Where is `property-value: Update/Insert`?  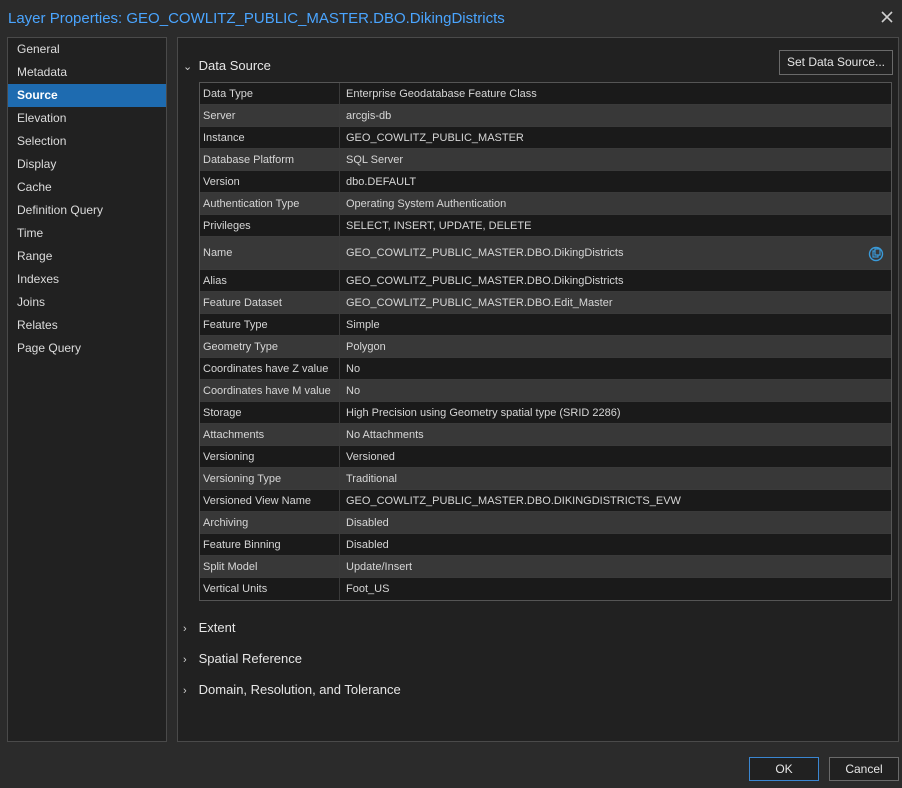
property-value: Update/Insert is located at coordinates (379, 566).